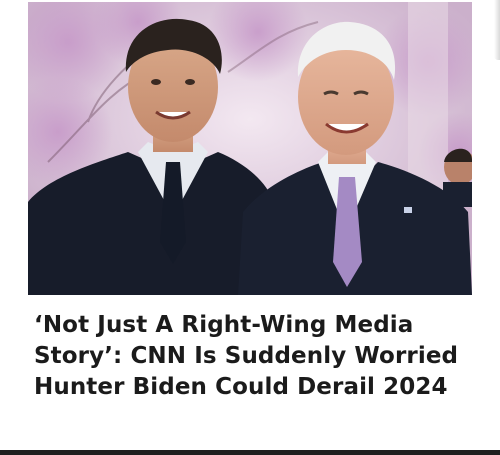 The image size is (500, 455). I want to click on background-person, so click(457, 177).